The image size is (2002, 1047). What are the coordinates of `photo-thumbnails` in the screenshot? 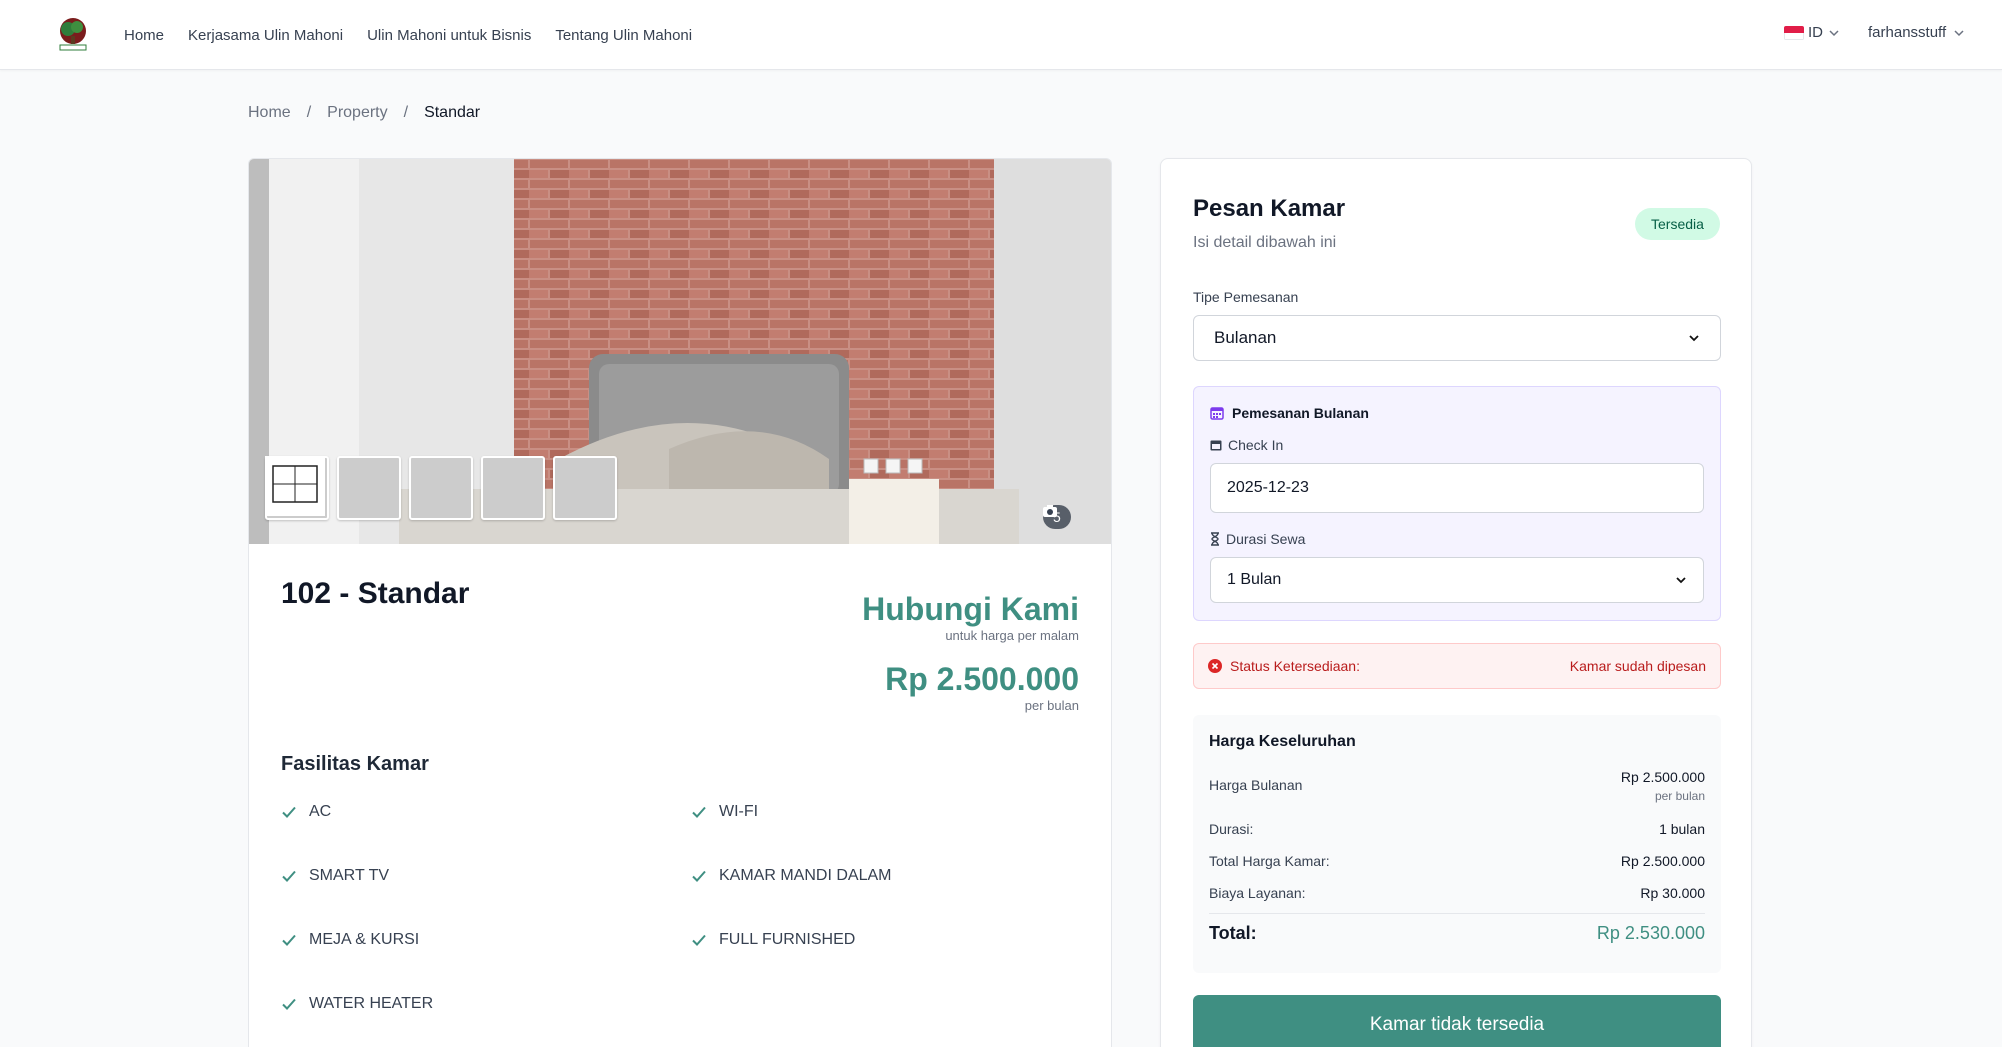 It's located at (441, 488).